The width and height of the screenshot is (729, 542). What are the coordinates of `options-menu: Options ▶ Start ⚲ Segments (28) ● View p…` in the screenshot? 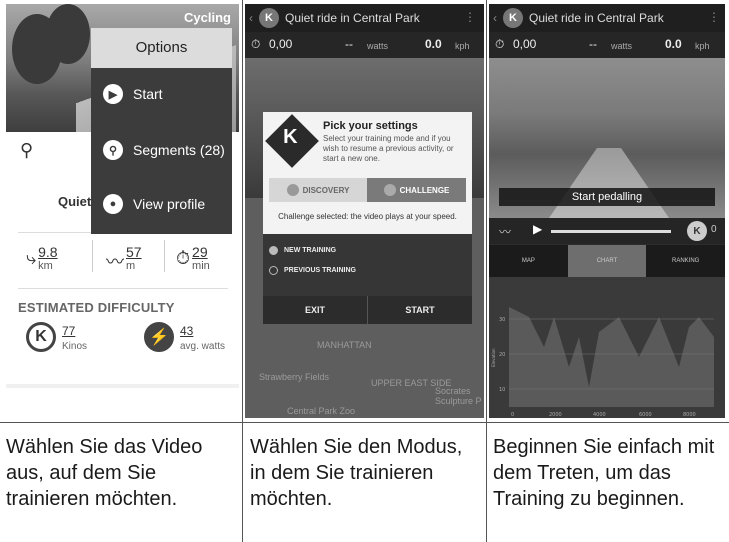 It's located at (161, 131).